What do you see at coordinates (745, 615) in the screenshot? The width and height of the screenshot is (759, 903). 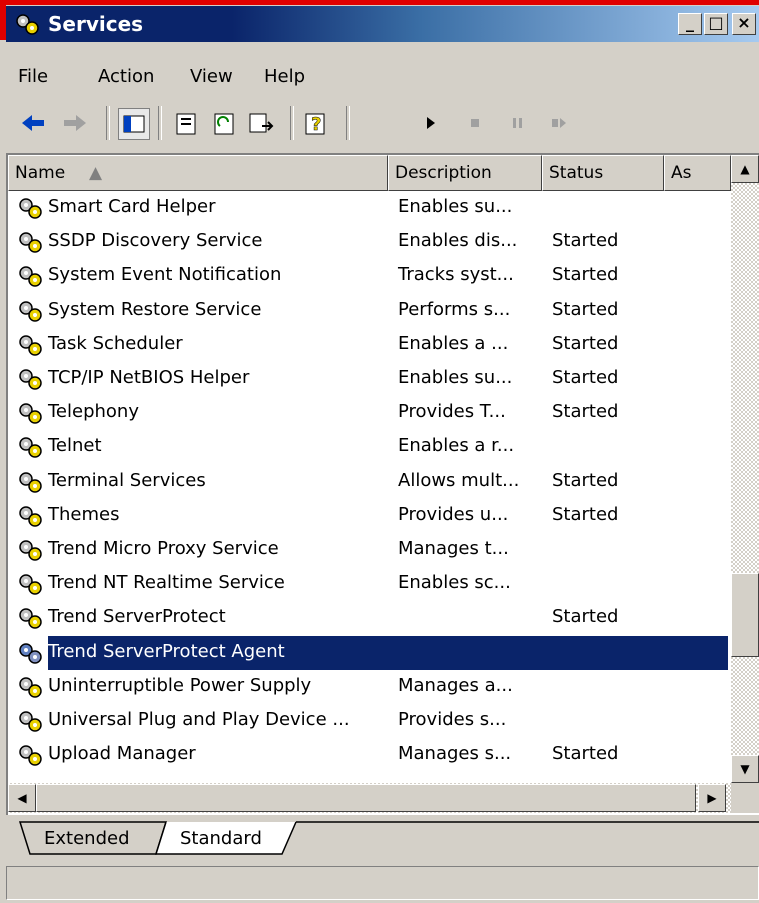 I see `vertical-scroll-thumb` at bounding box center [745, 615].